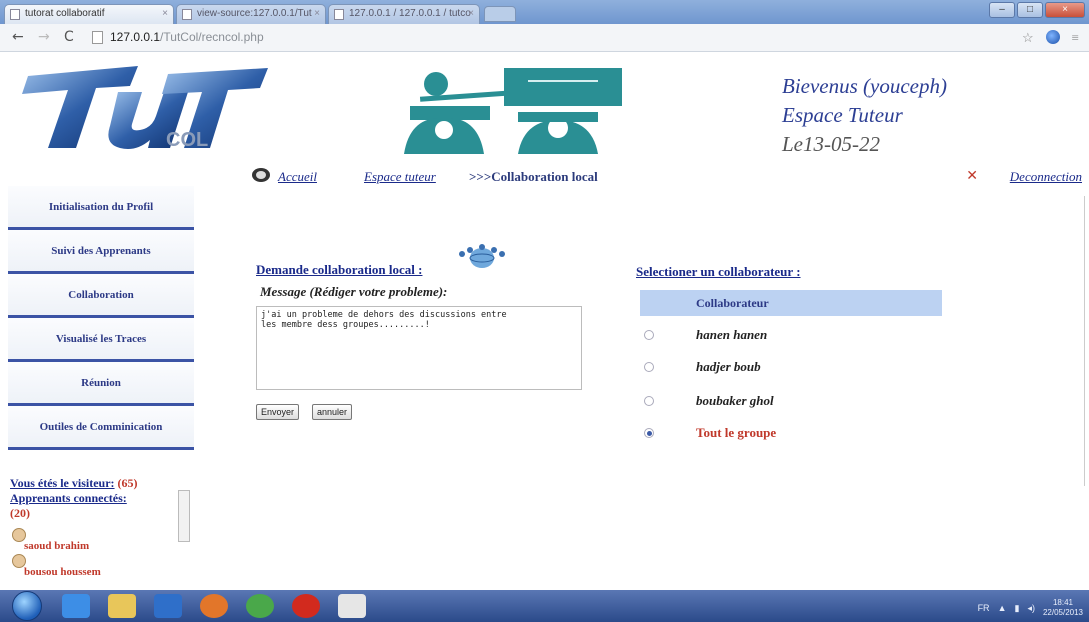 The width and height of the screenshot is (1089, 622). I want to click on opera-icon, so click(306, 606).